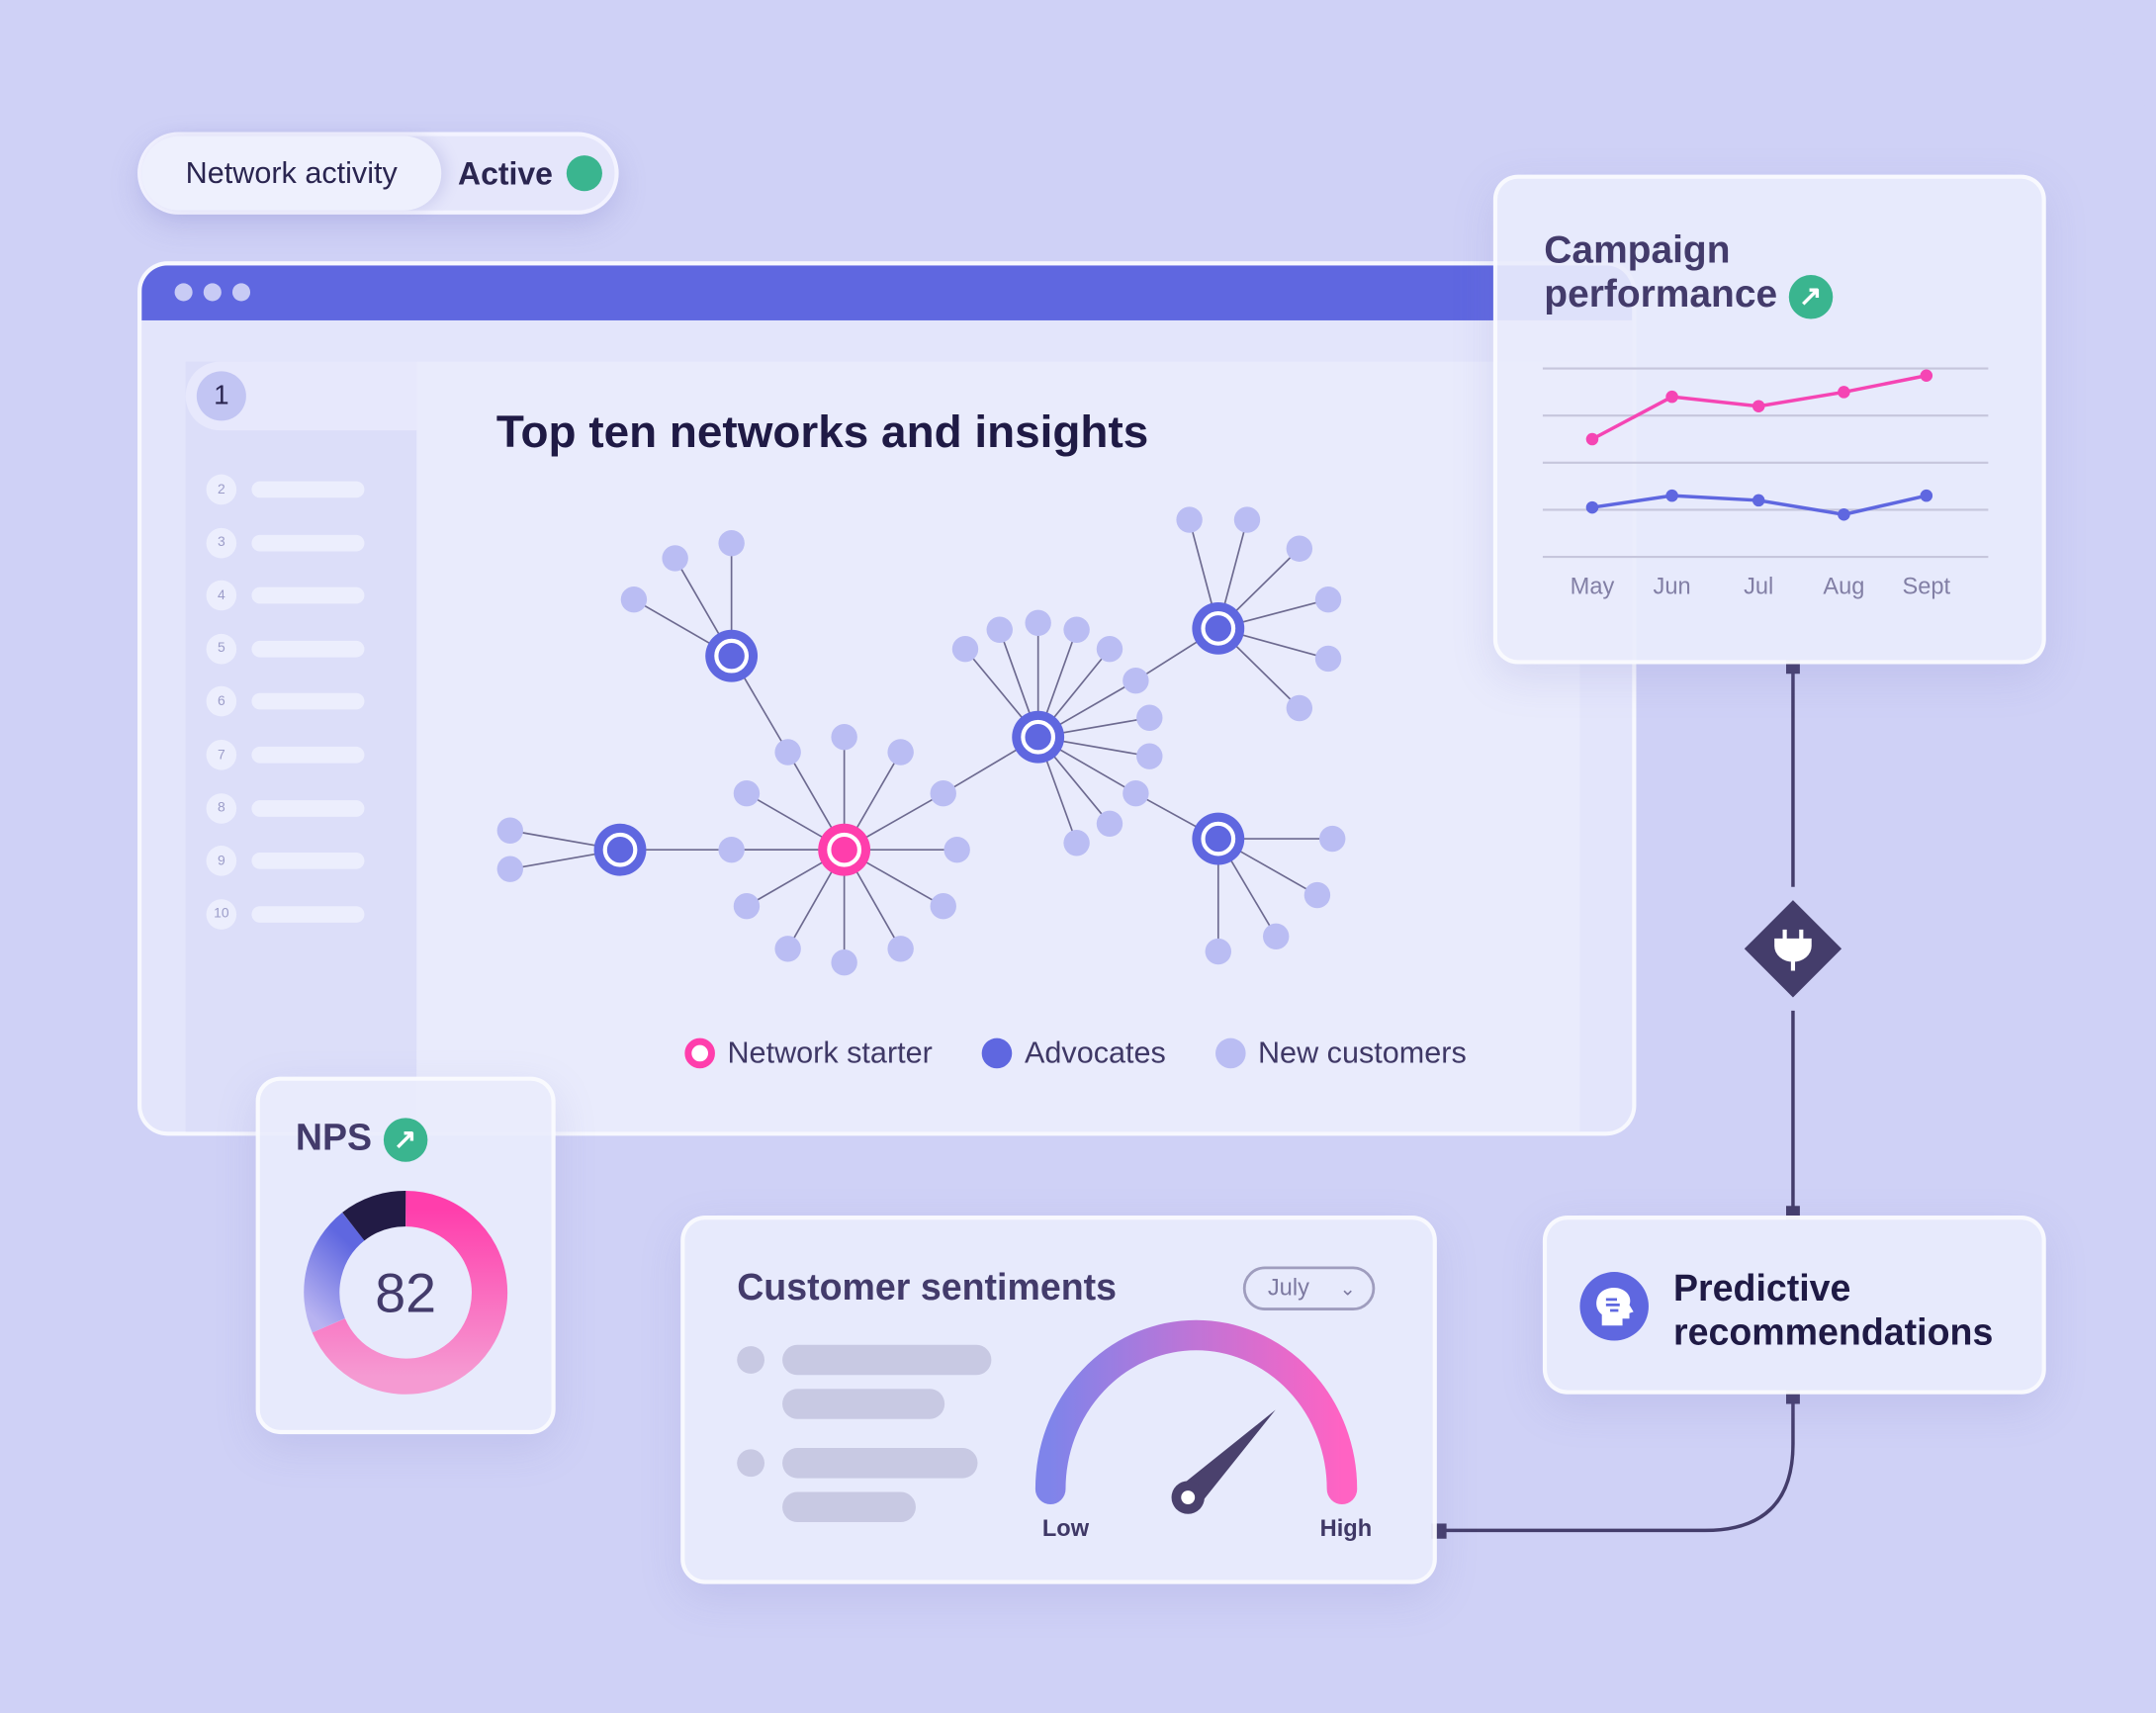 This screenshot has height=1713, width=2156. I want to click on network-starter-node, so click(844, 849).